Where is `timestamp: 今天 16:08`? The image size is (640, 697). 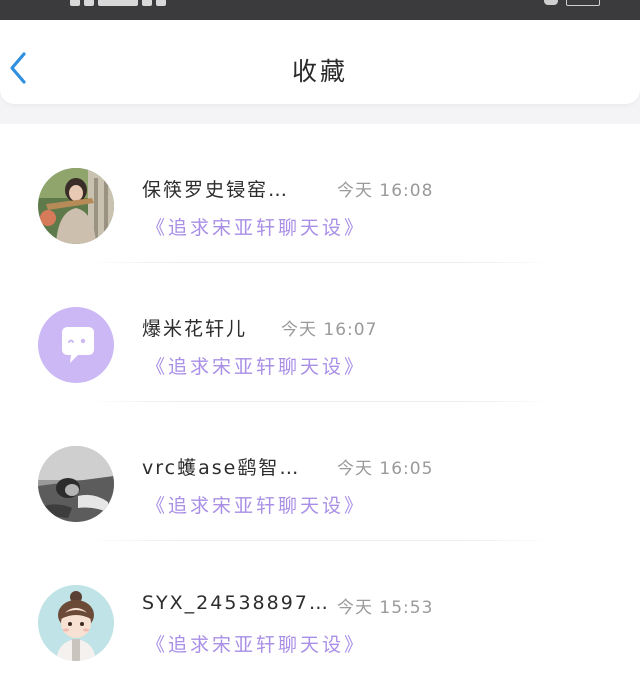 timestamp: 今天 16:08 is located at coordinates (385, 191).